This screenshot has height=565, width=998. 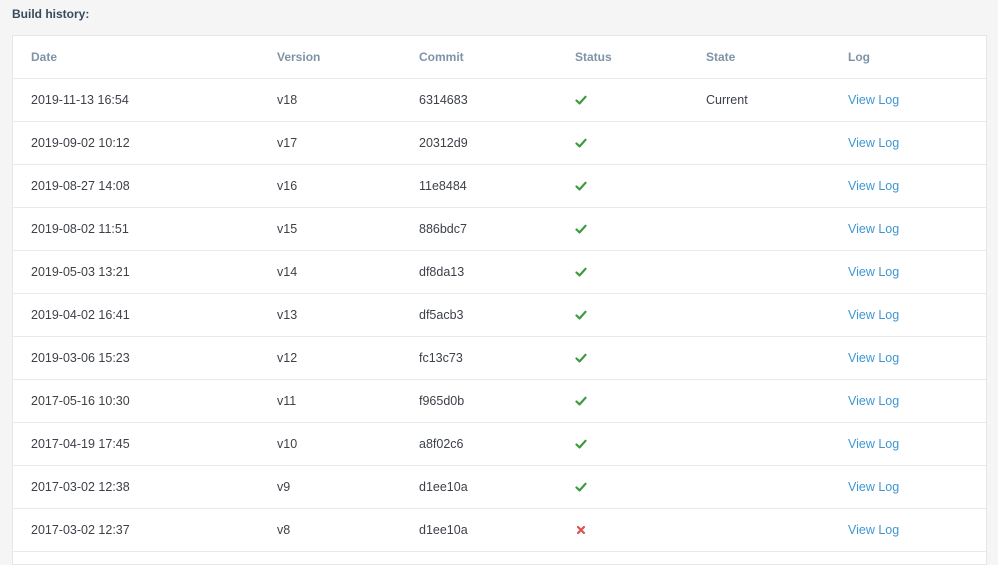 What do you see at coordinates (499, 530) in the screenshot?
I see `table-row: 2017-03-02 12:37 v8 d1ee10a View Log` at bounding box center [499, 530].